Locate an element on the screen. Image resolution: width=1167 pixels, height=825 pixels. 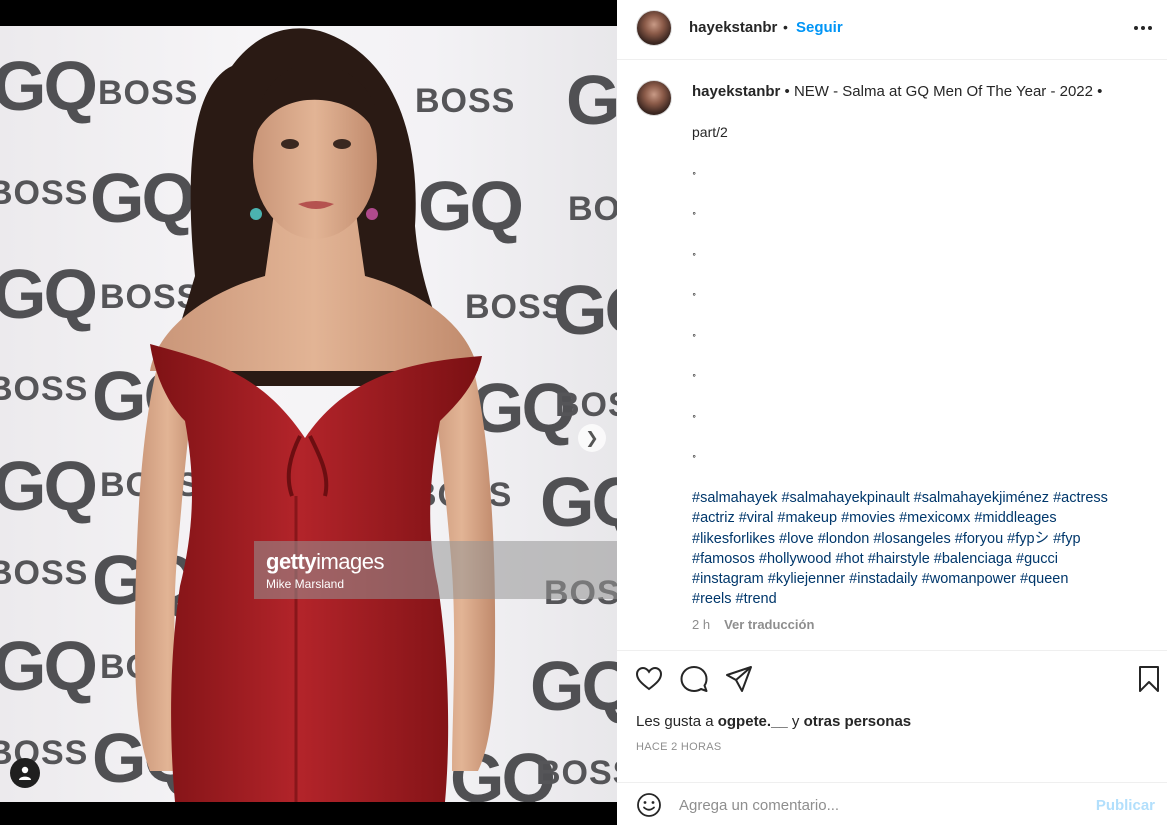
carousel-next-button: ❯ is located at coordinates (592, 438).